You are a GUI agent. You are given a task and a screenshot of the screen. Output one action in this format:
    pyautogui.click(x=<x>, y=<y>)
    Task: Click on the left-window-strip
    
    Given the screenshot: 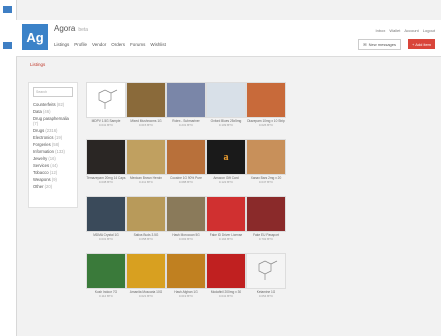 What is the action you would take?
    pyautogui.click(x=8, y=168)
    